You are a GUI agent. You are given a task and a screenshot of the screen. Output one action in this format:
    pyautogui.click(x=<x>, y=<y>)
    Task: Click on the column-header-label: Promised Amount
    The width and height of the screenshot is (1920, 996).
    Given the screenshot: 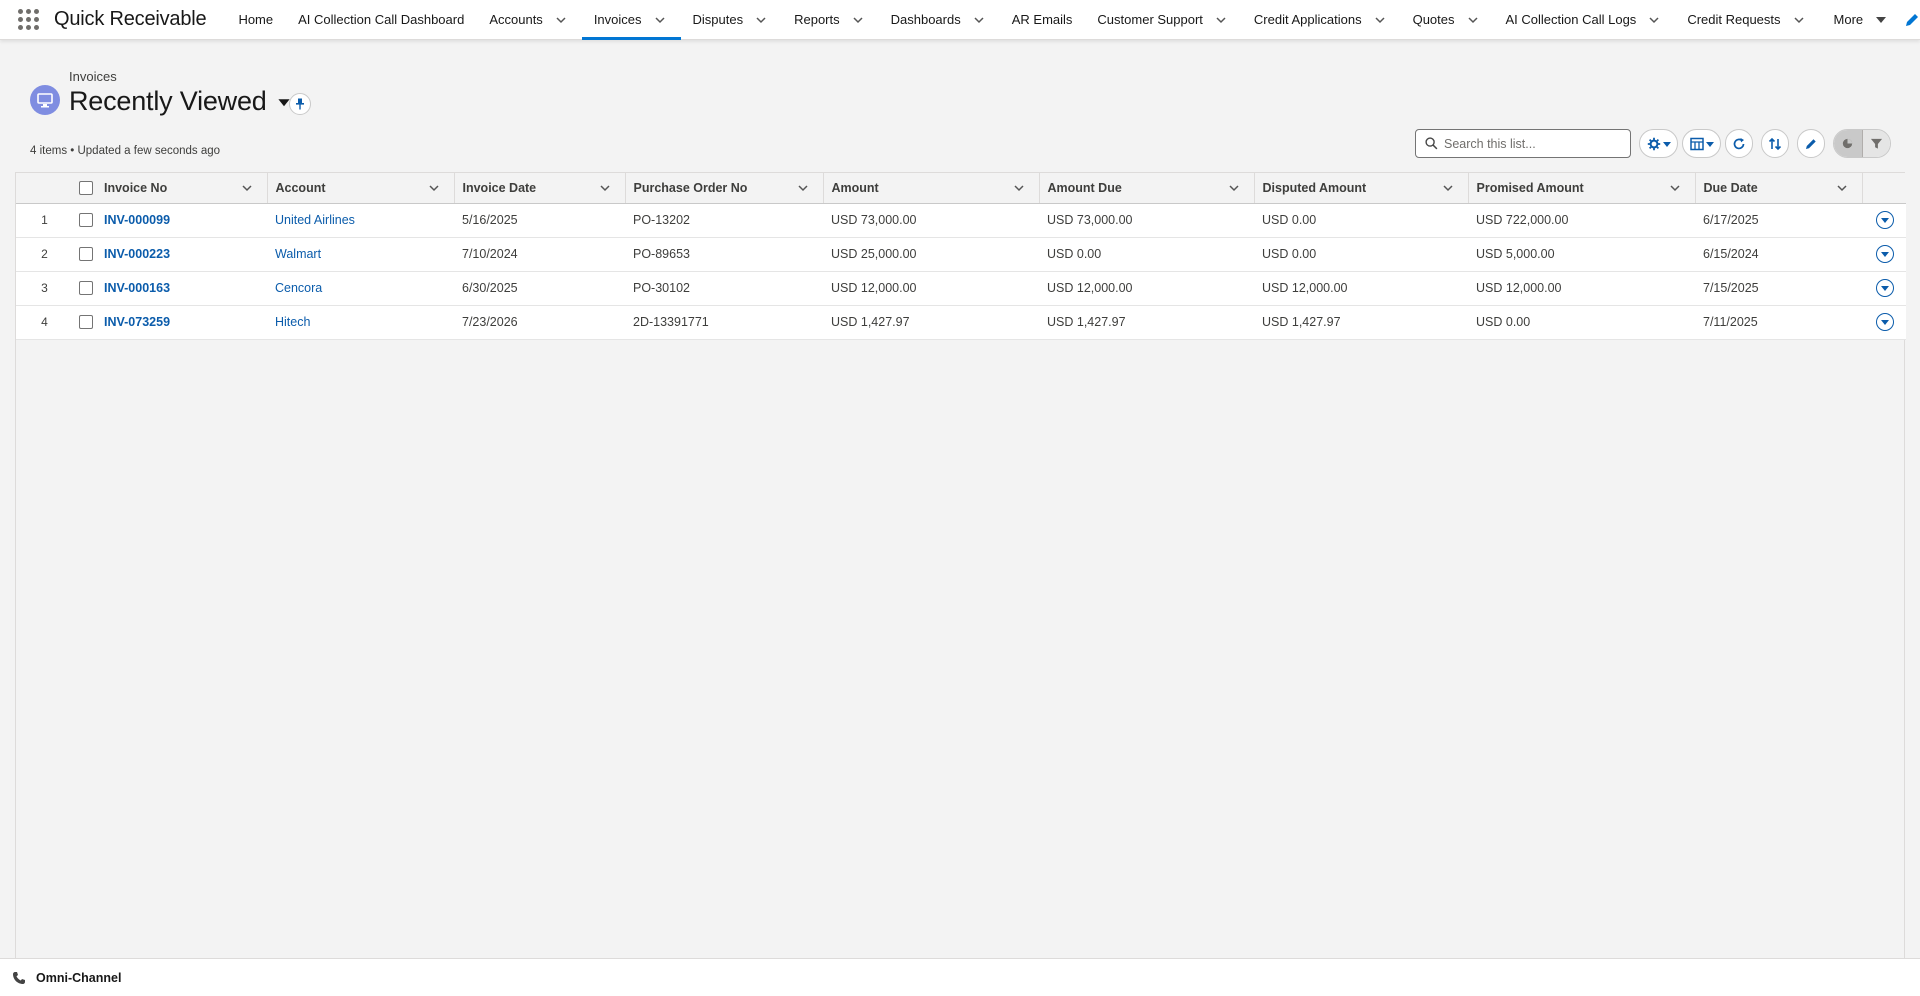 What is the action you would take?
    pyautogui.click(x=1530, y=187)
    